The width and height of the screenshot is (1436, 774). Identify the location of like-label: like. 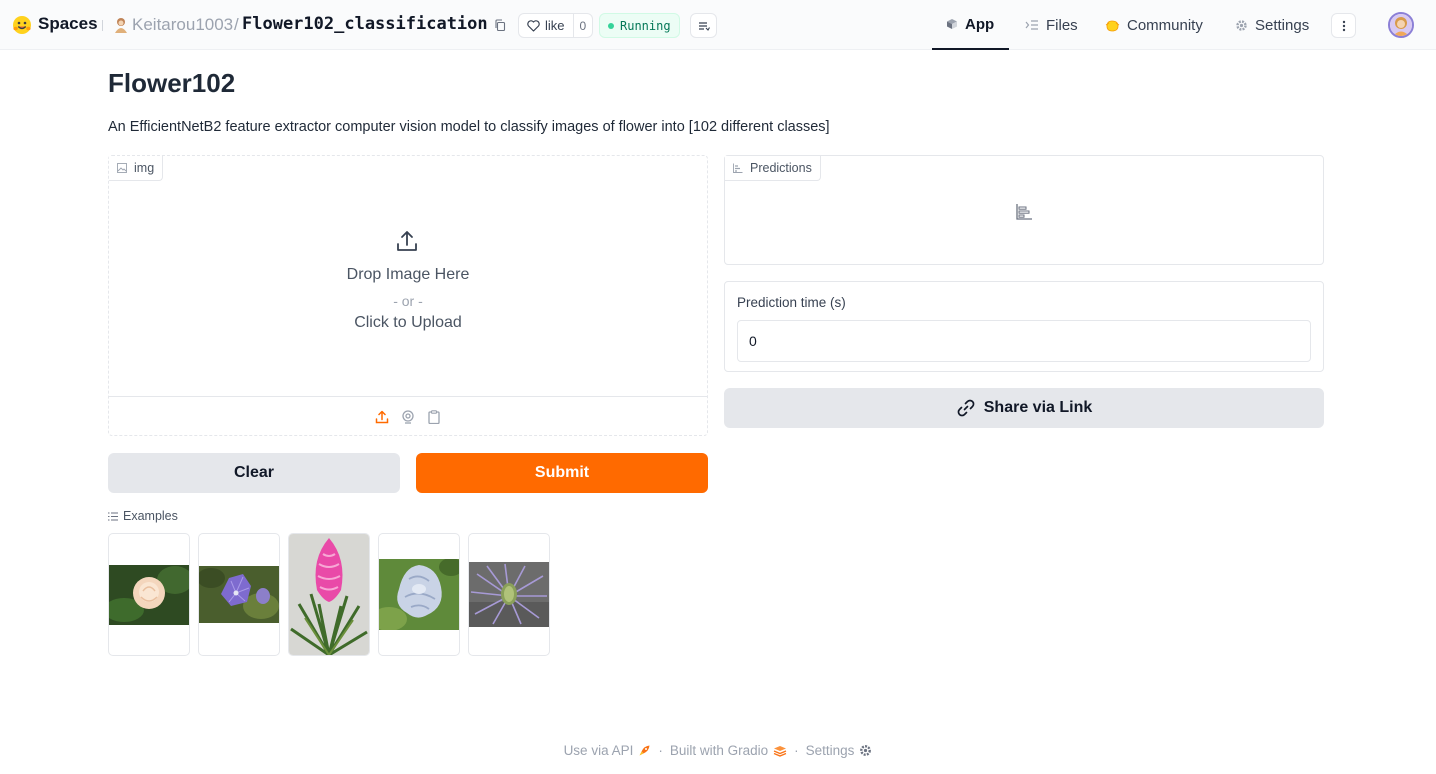
(555, 25).